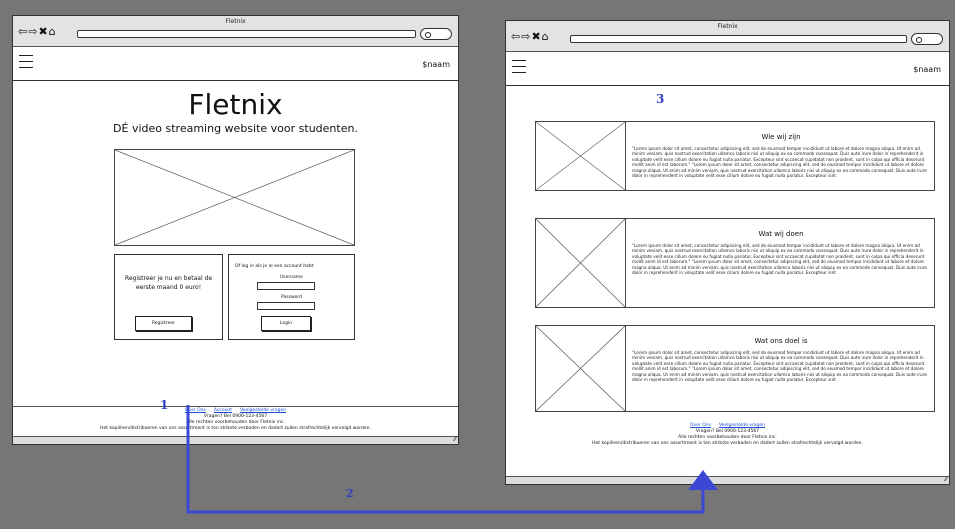 The width and height of the screenshot is (955, 529). What do you see at coordinates (286, 286) in the screenshot?
I see `username-input` at bounding box center [286, 286].